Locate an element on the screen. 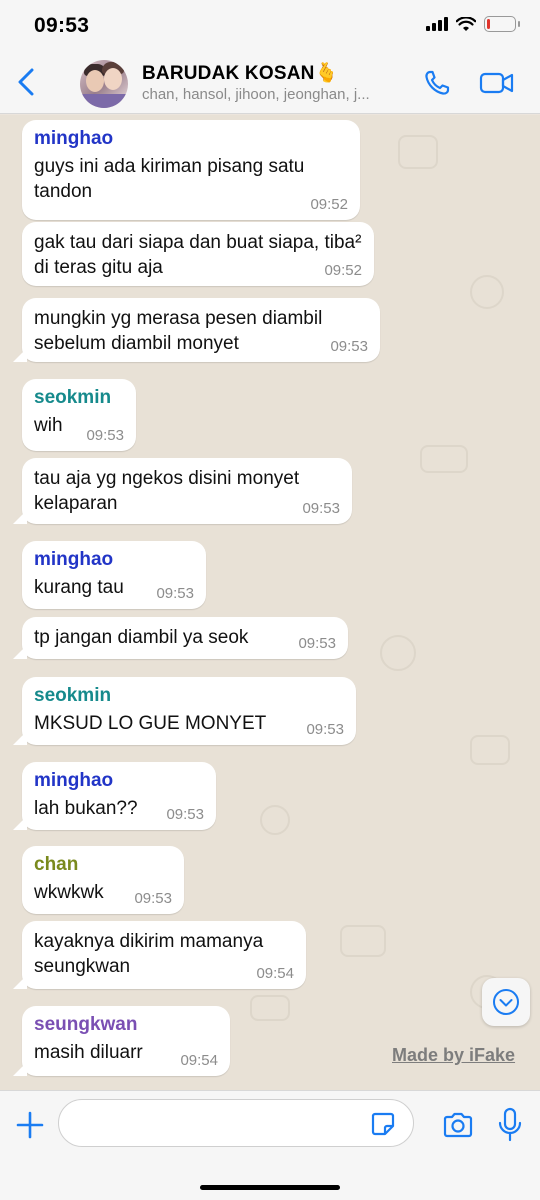 The width and height of the screenshot is (540, 1200). group-name: BARUDAK KOSAN🫰 is located at coordinates (240, 73).